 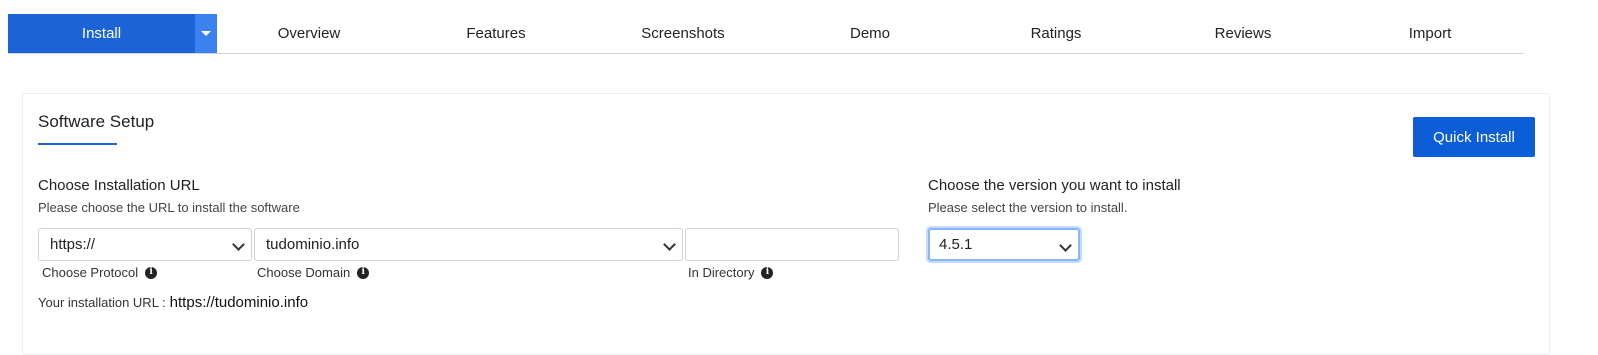 What do you see at coordinates (77, 144) in the screenshot?
I see `section-title-underline` at bounding box center [77, 144].